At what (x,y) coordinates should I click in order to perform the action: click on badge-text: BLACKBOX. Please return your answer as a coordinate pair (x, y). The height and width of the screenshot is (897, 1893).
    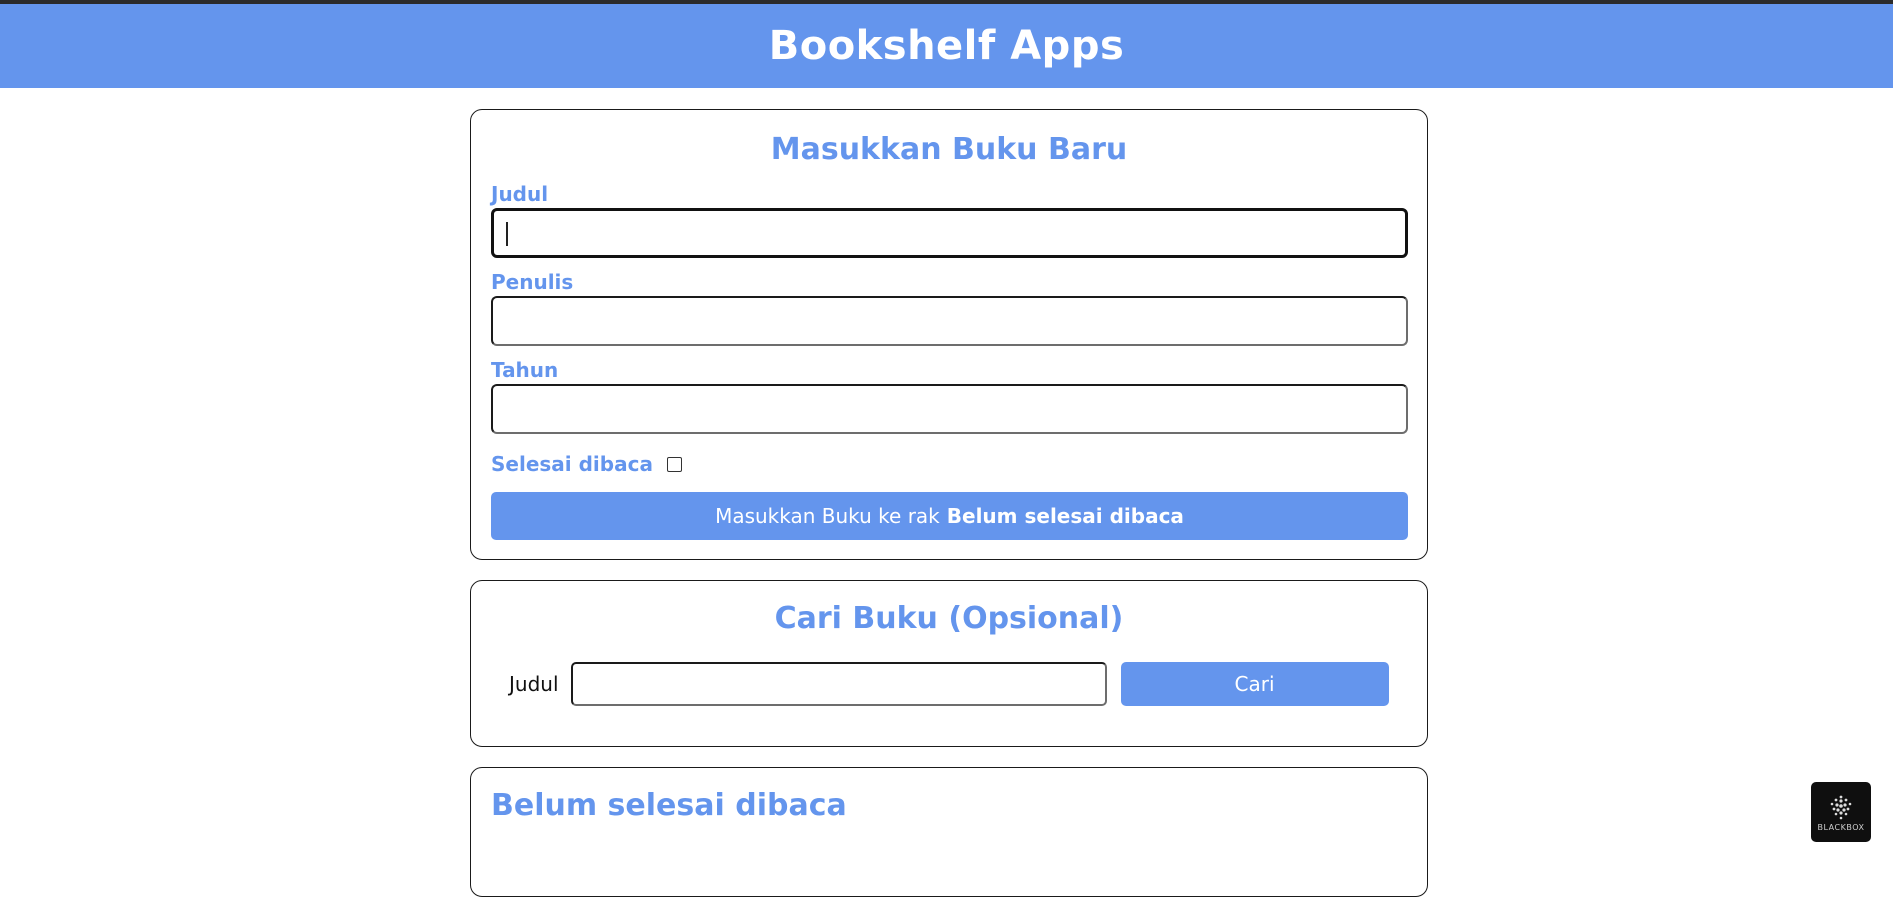
    Looking at the image, I should click on (1841, 827).